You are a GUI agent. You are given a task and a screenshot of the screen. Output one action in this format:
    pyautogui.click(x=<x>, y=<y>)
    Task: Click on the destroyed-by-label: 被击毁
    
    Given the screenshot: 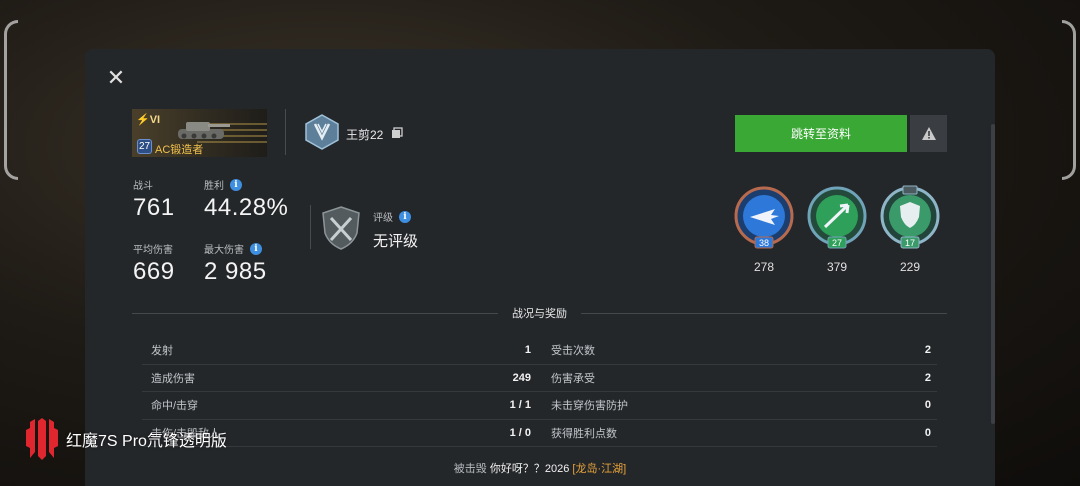 What is the action you would take?
    pyautogui.click(x=470, y=469)
    